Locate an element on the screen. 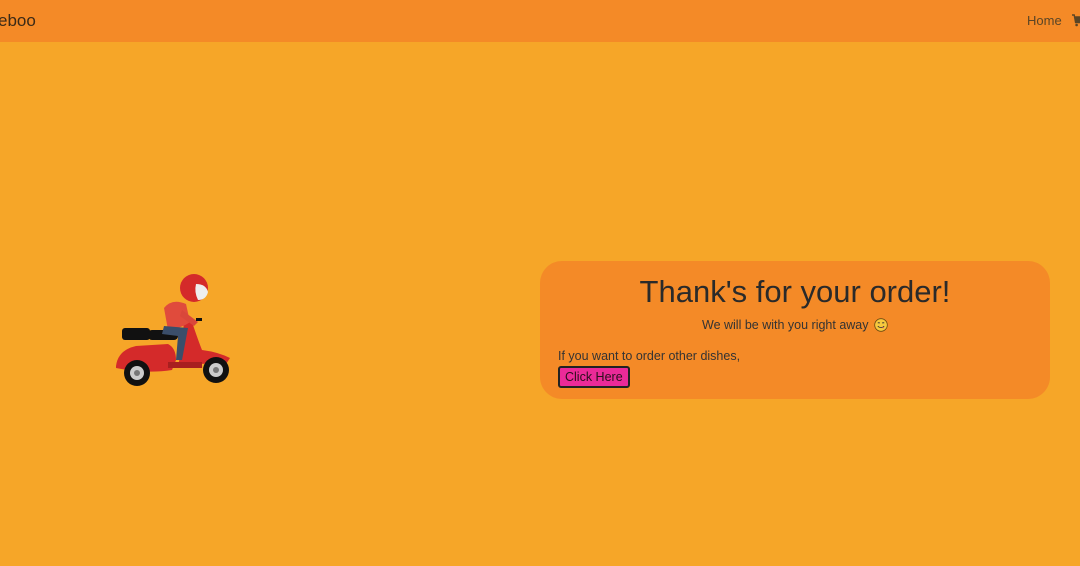  subtitle-line: We will be with you right away is located at coordinates (795, 325).